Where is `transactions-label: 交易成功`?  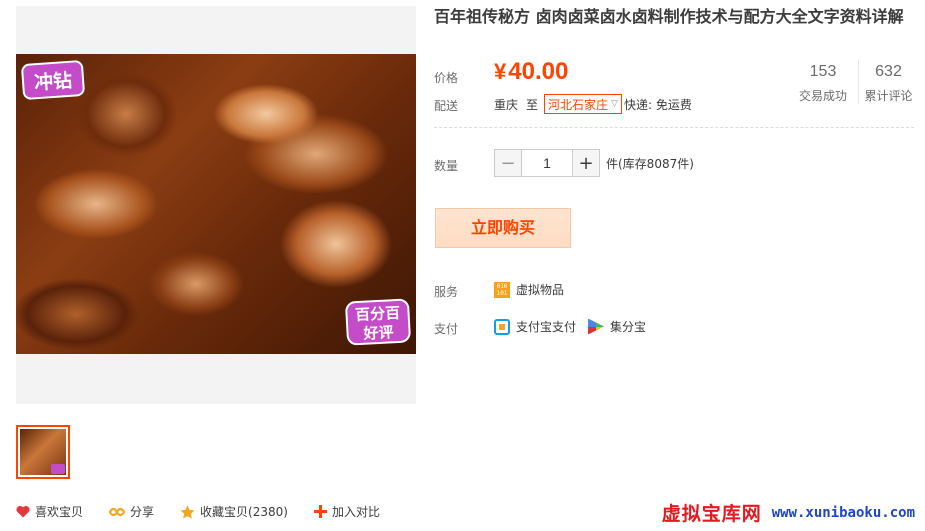
transactions-label: 交易成功 is located at coordinates (822, 96).